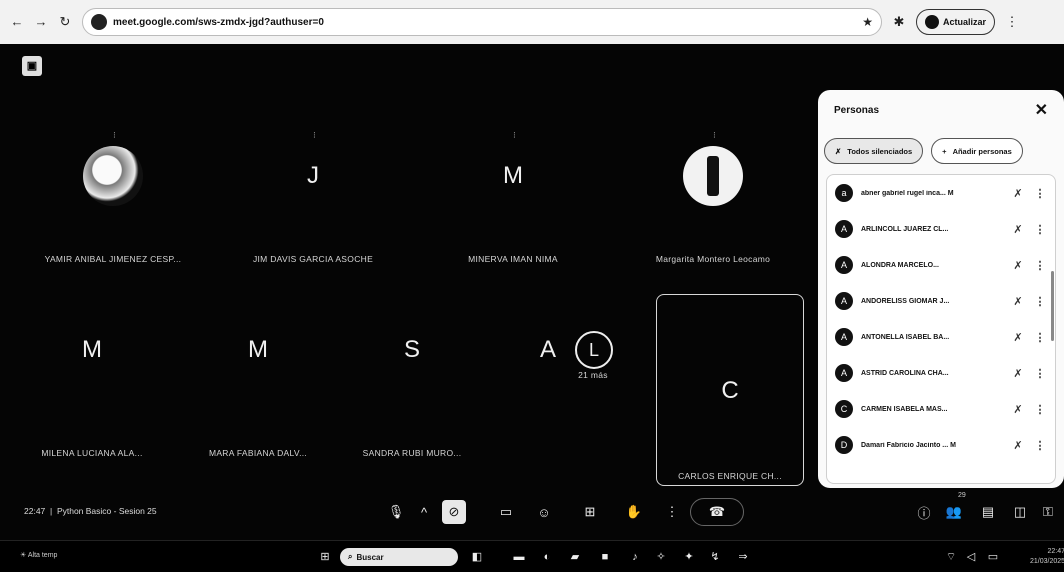 Image resolution: width=1064 pixels, height=572 pixels. What do you see at coordinates (941, 229) in the screenshot?
I see `list-item: A ARLINCOLL JUAREZ CL... ✗ ⋮` at bounding box center [941, 229].